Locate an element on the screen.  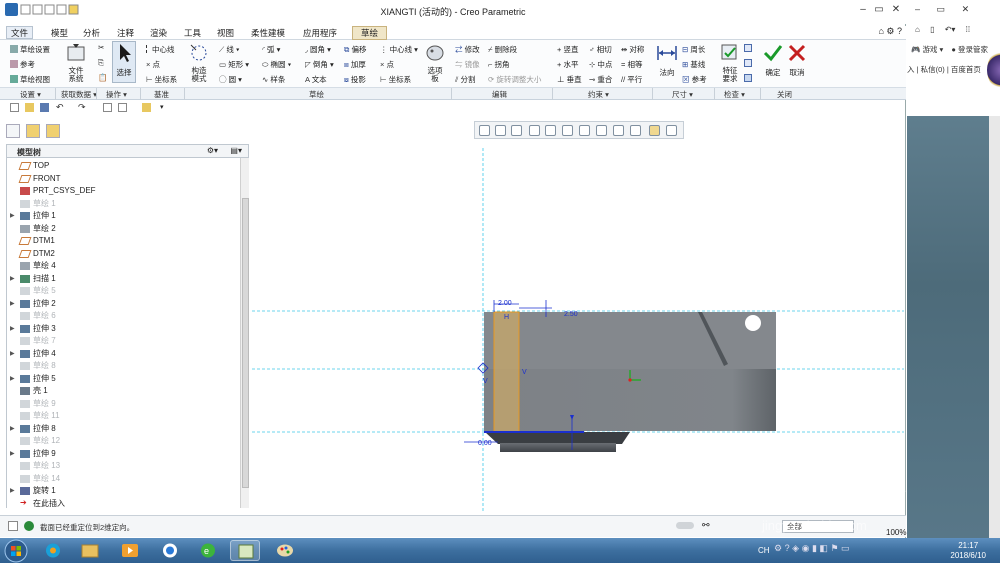
chamfer-button: ◸ 倒角 ▾ is located at coordinates (319, 64).